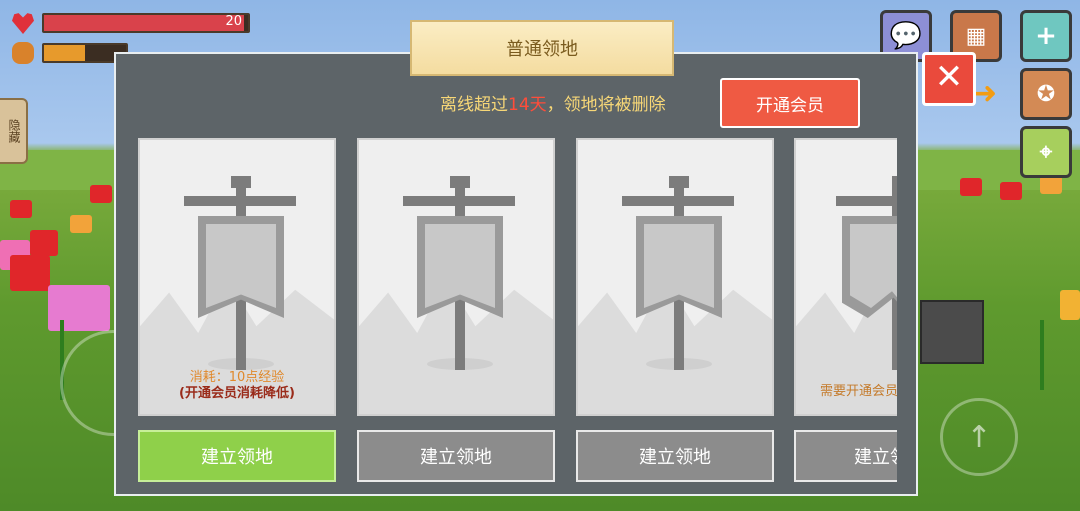 The image size is (1080, 511). I want to click on hunger-icon, so click(23, 53).